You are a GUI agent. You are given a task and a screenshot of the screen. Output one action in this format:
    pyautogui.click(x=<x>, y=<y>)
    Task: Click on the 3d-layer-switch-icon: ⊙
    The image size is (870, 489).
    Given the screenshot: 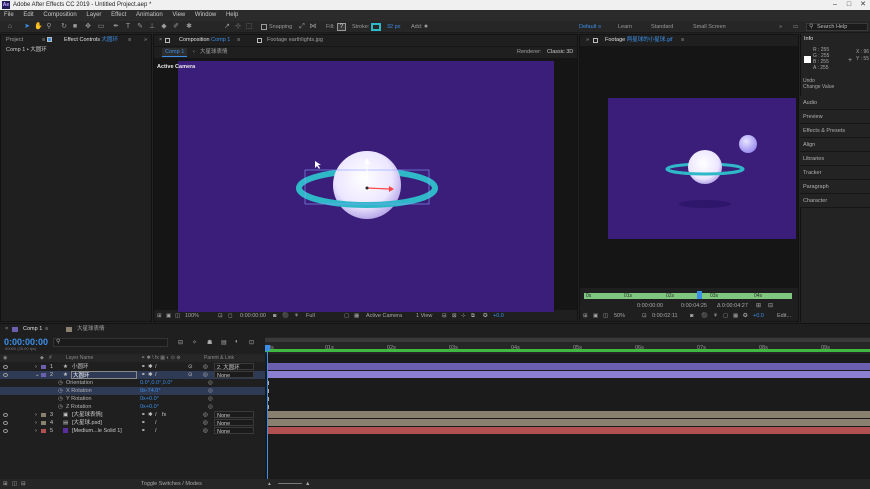 What is the action you would take?
    pyautogui.click(x=190, y=375)
    